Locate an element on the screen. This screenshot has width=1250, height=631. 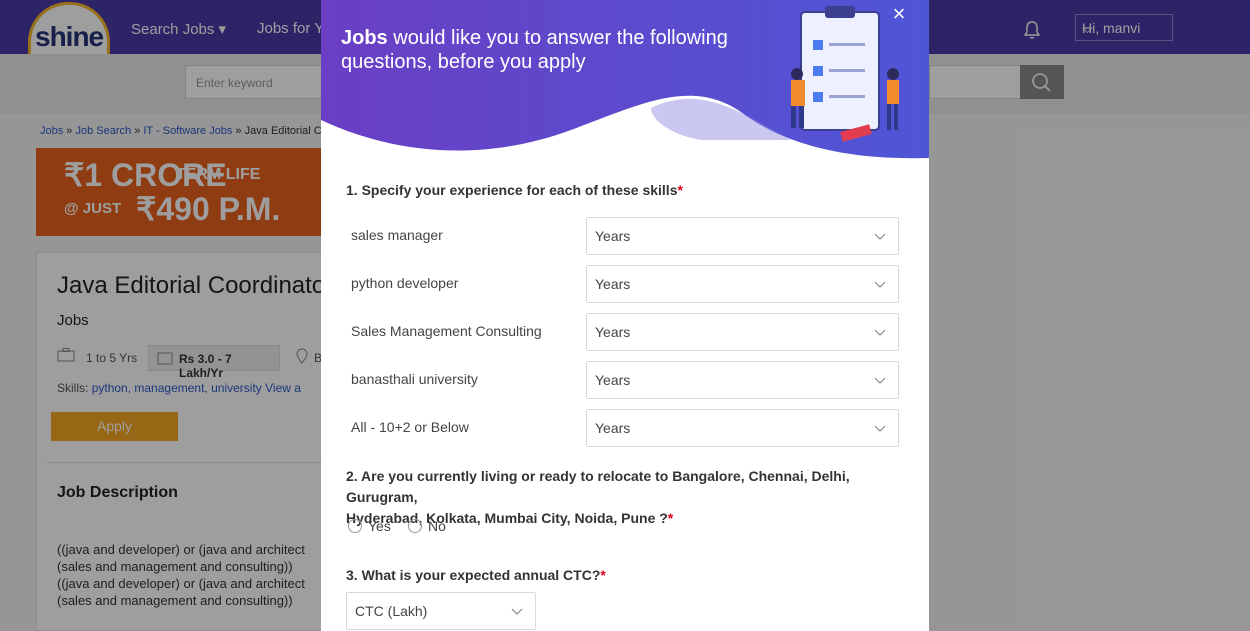
skill-label: All - 10+2 or Below is located at coordinates (410, 427).